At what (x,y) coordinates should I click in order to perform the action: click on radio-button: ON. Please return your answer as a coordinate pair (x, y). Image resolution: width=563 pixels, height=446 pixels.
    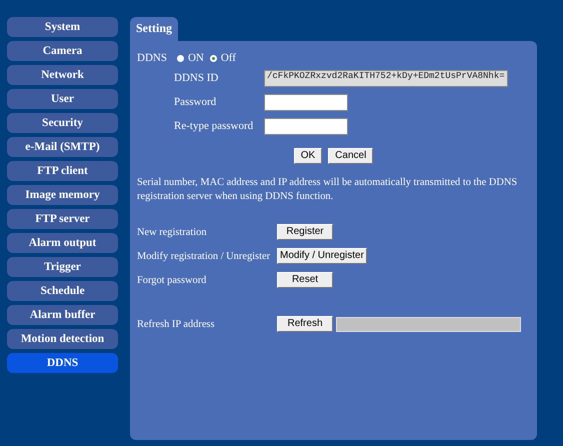
    Looking at the image, I should click on (190, 58).